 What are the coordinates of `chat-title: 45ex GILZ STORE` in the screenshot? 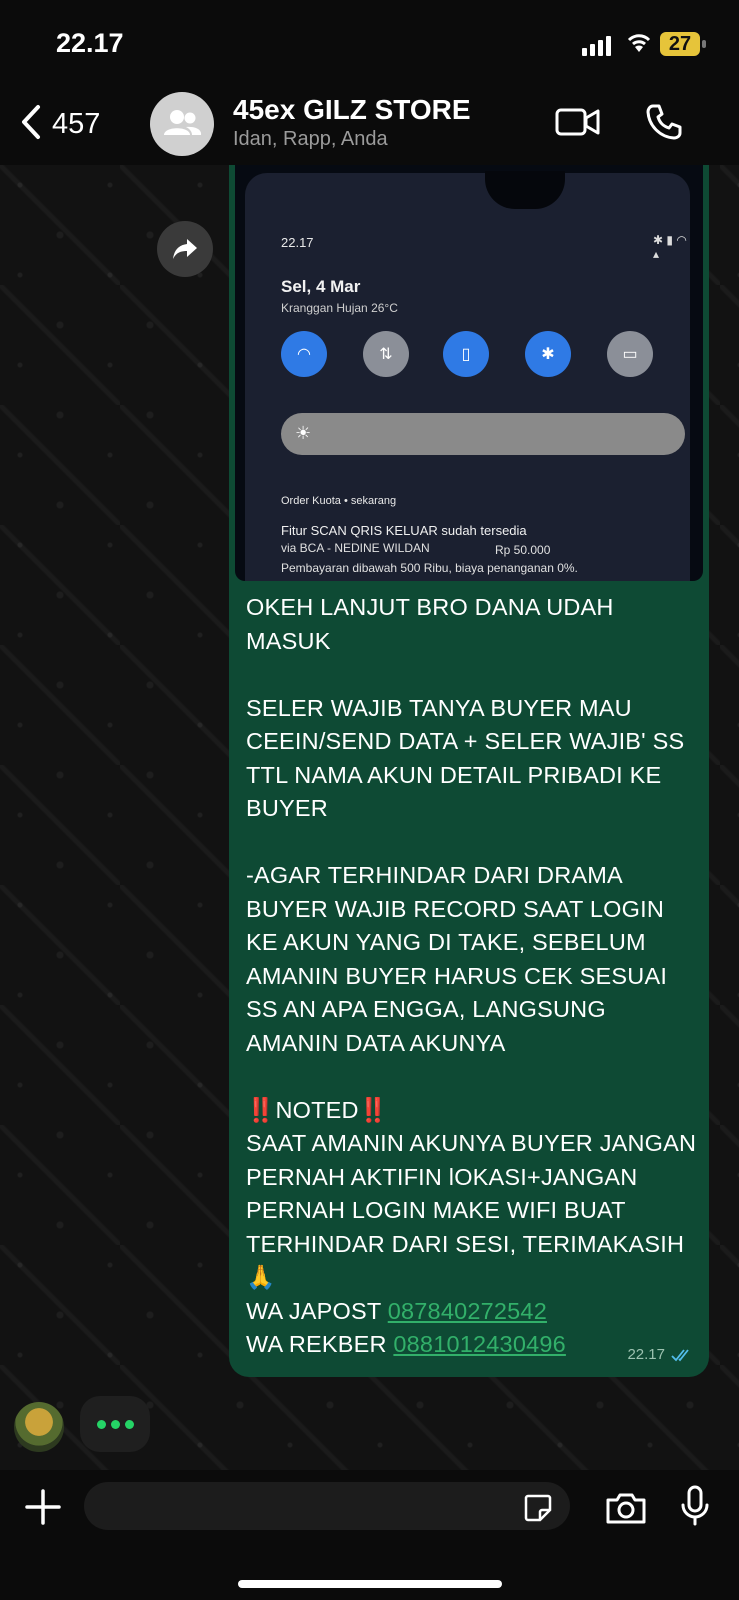 It's located at (352, 110).